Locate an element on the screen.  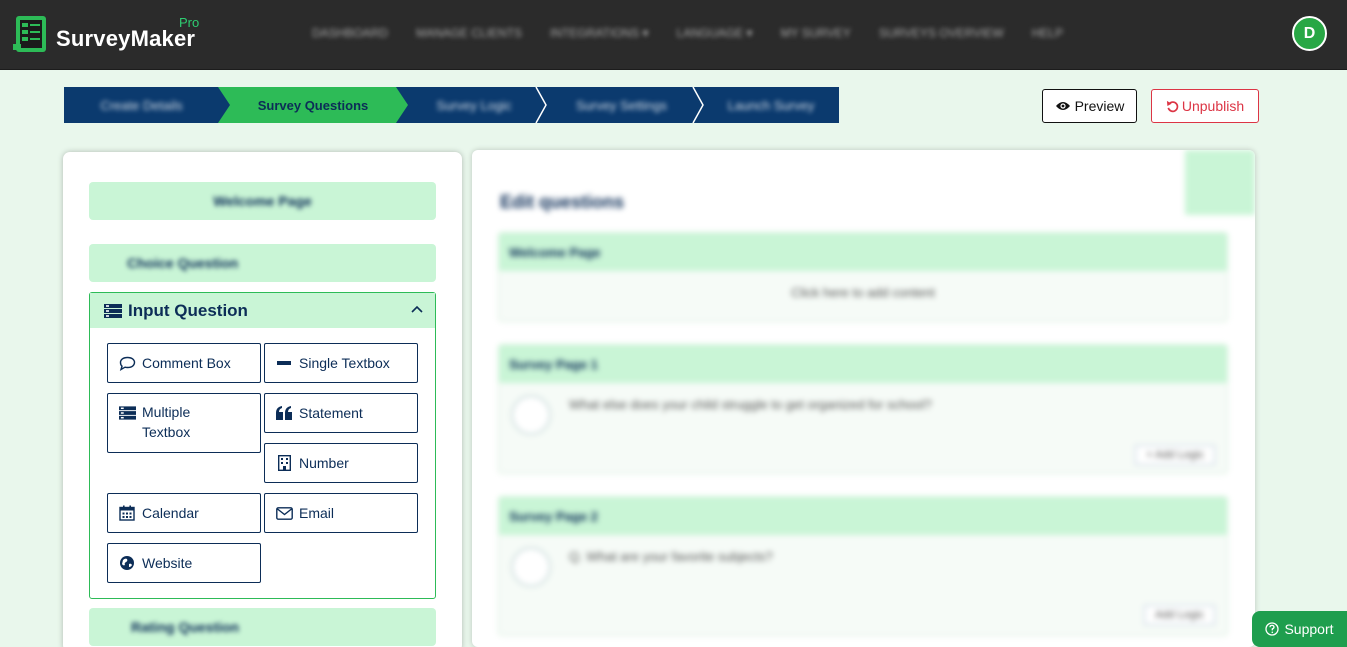
preview-button: Preview is located at coordinates (1089, 106).